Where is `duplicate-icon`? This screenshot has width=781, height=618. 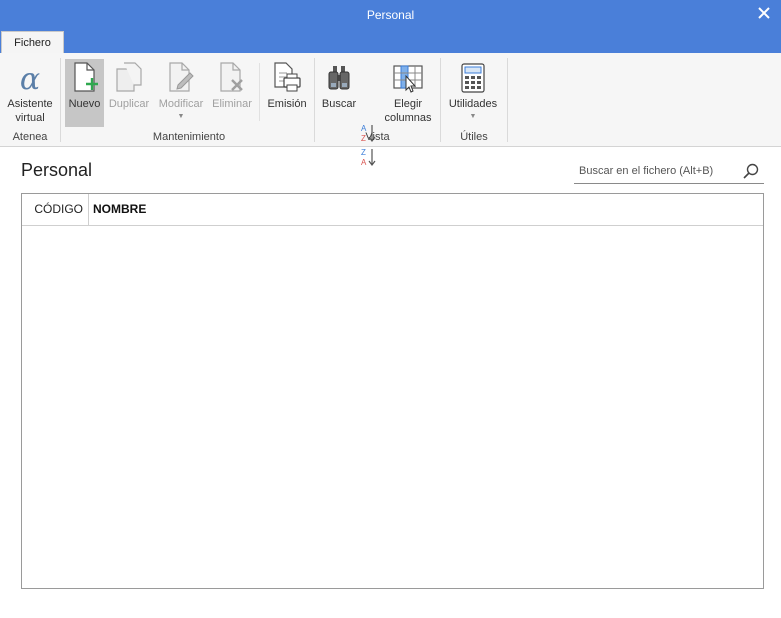 duplicate-icon is located at coordinates (129, 77).